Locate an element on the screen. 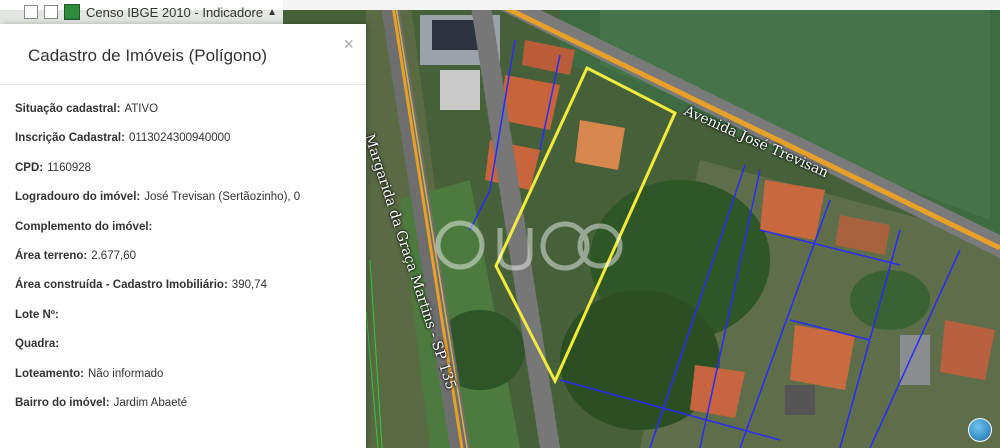  field-bairro: Bairro do imóvel: Jardim Abaeté is located at coordinates (101, 402).